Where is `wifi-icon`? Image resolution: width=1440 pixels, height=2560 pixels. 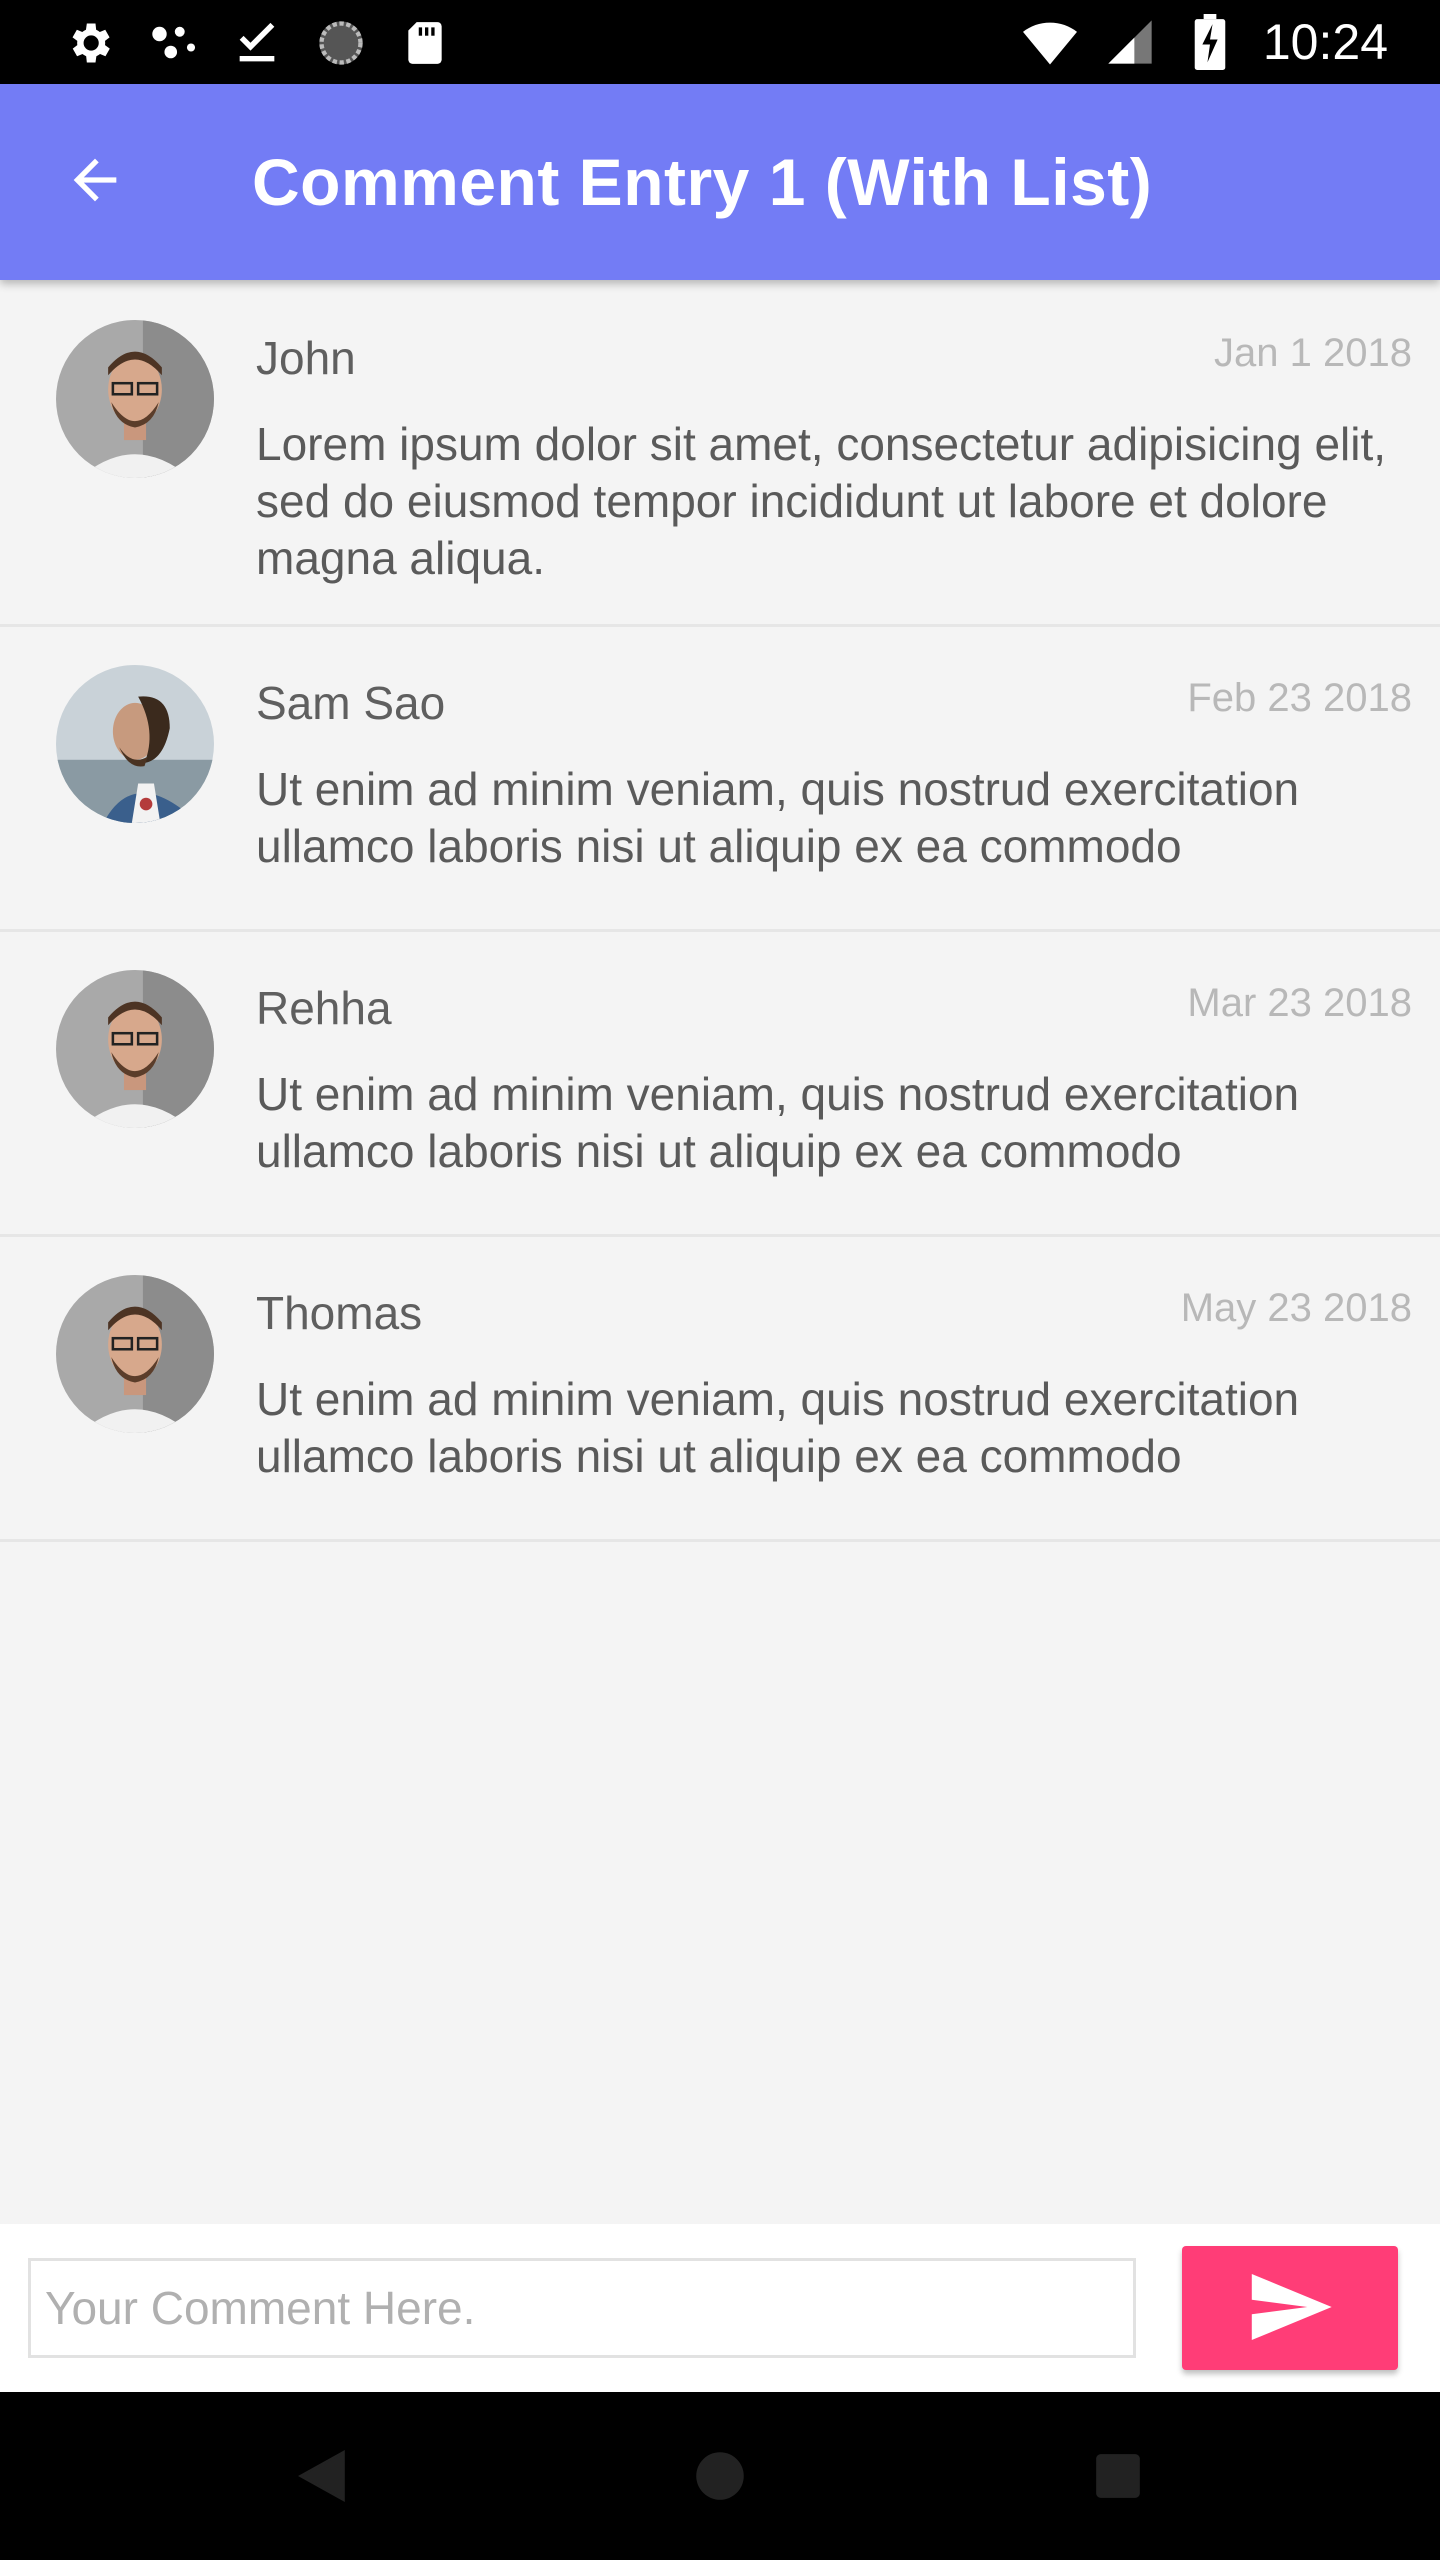 wifi-icon is located at coordinates (1049, 42).